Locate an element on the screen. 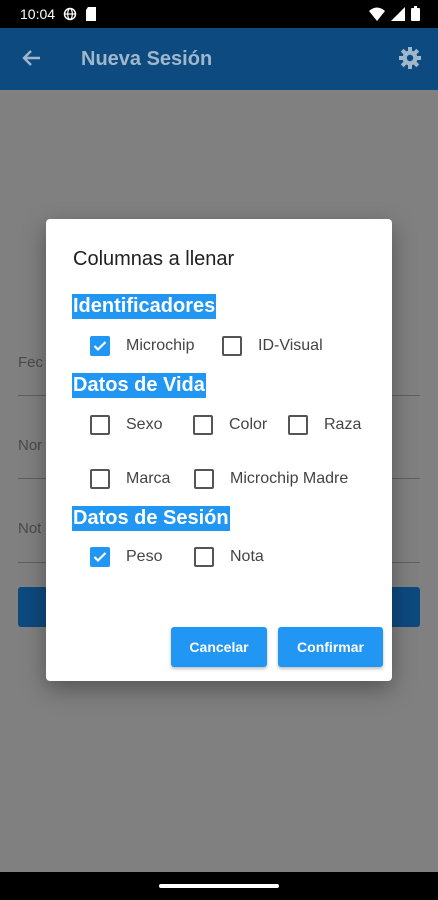 Image resolution: width=438 pixels, height=900 pixels. bg-field-label: Nor is located at coordinates (30, 445).